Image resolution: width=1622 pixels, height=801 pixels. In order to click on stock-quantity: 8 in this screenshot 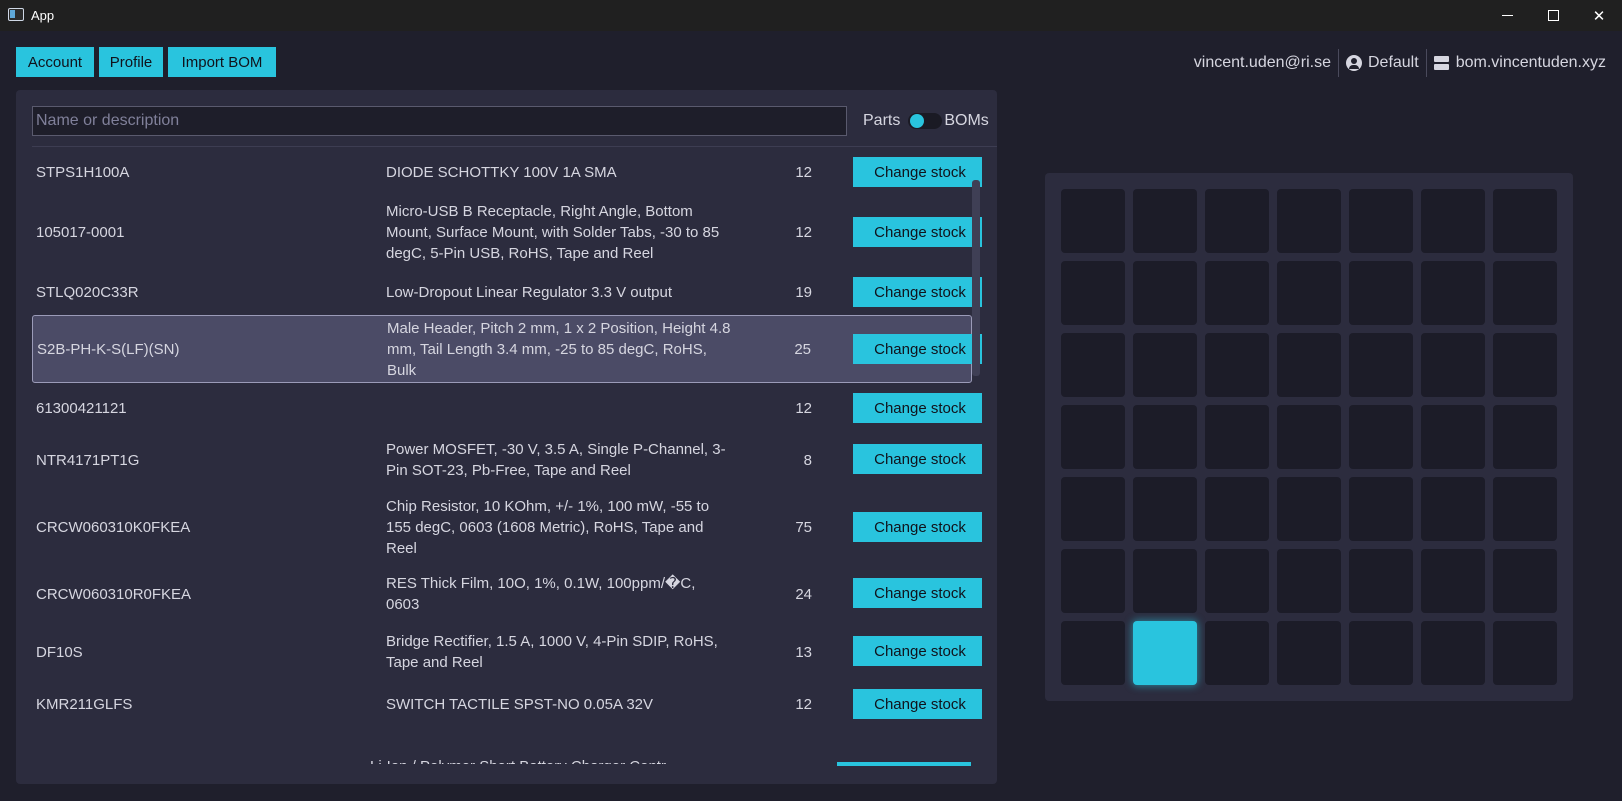, I will do `click(807, 460)`.